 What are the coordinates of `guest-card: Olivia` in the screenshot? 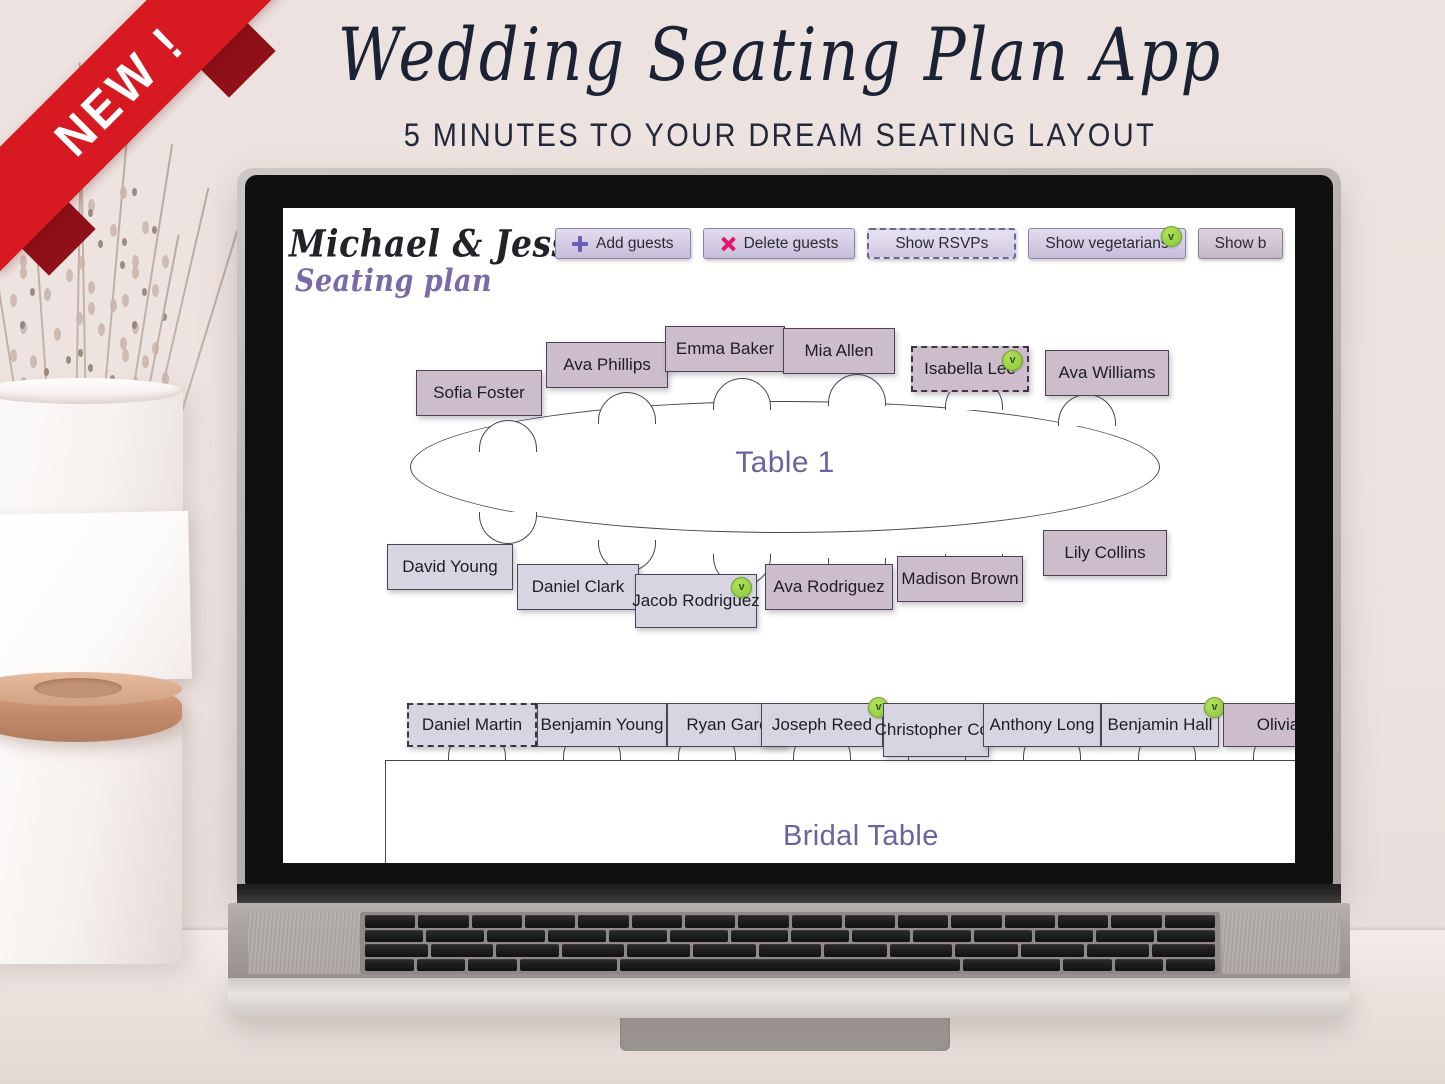 It's located at (1259, 725).